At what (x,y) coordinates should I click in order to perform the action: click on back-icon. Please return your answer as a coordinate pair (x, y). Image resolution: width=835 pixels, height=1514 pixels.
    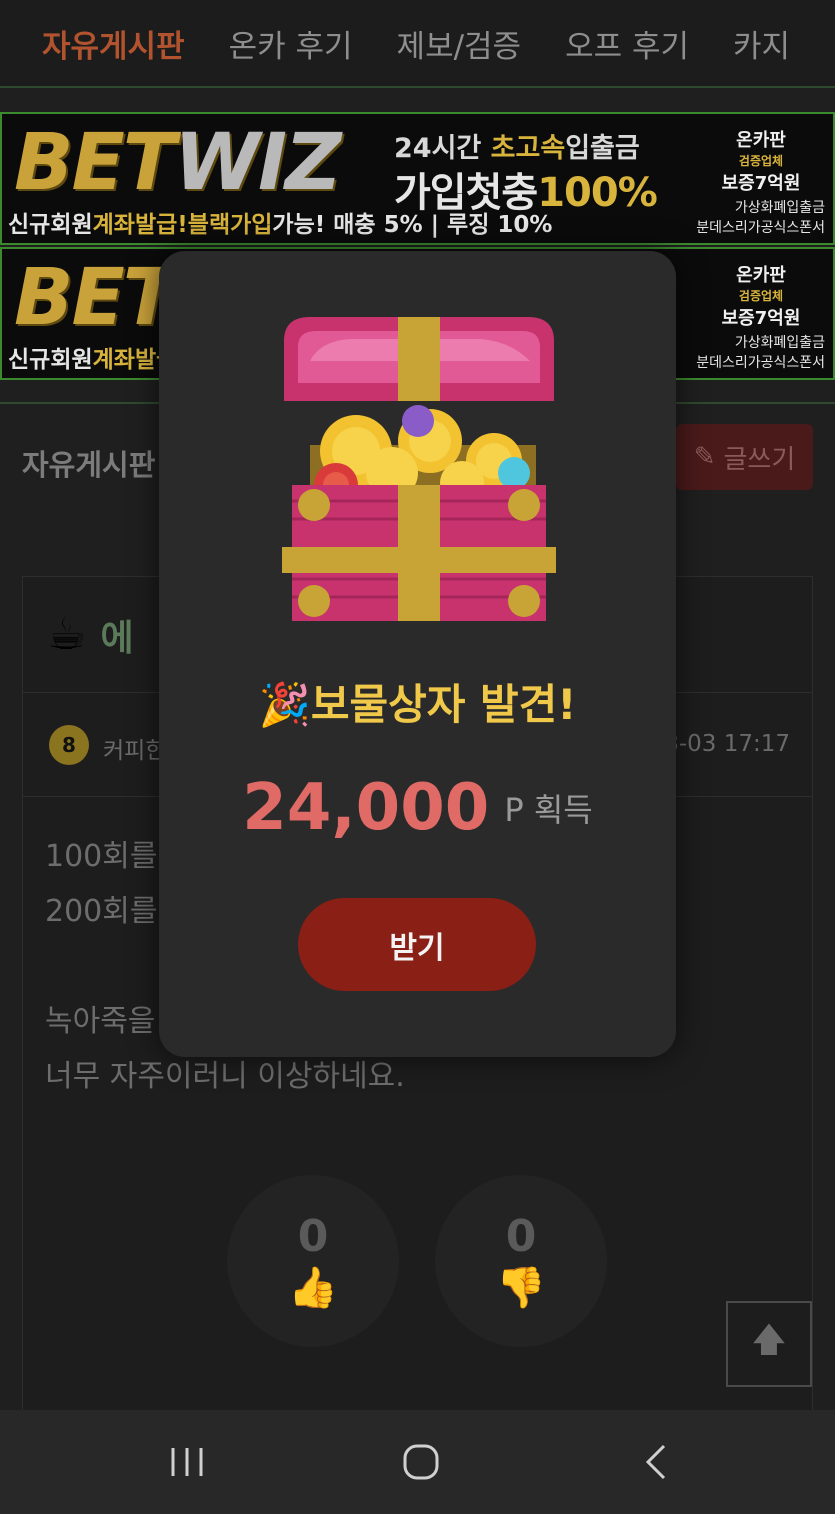
    Looking at the image, I should click on (655, 1462).